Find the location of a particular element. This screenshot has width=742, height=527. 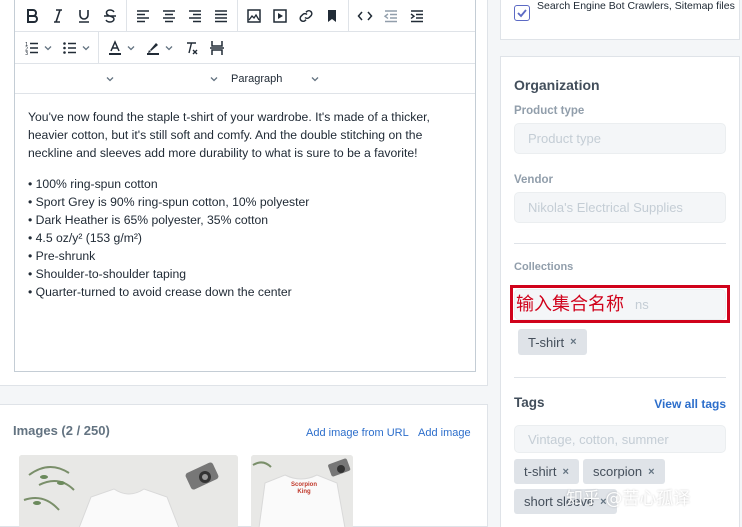

paragraph-format-value: Paragraph is located at coordinates (257, 79).